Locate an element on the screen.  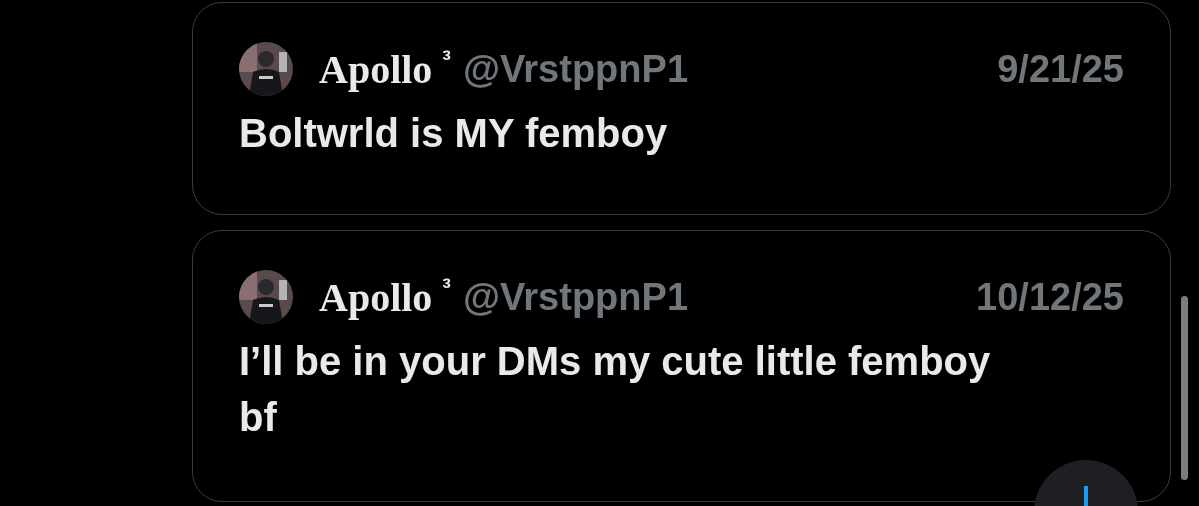
post-date: 10/12/25 is located at coordinates (1050, 297).